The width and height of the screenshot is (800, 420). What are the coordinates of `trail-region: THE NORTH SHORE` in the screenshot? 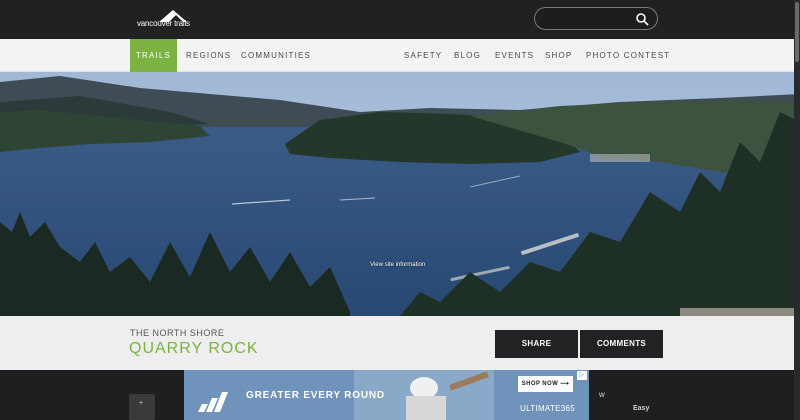 It's located at (177, 333).